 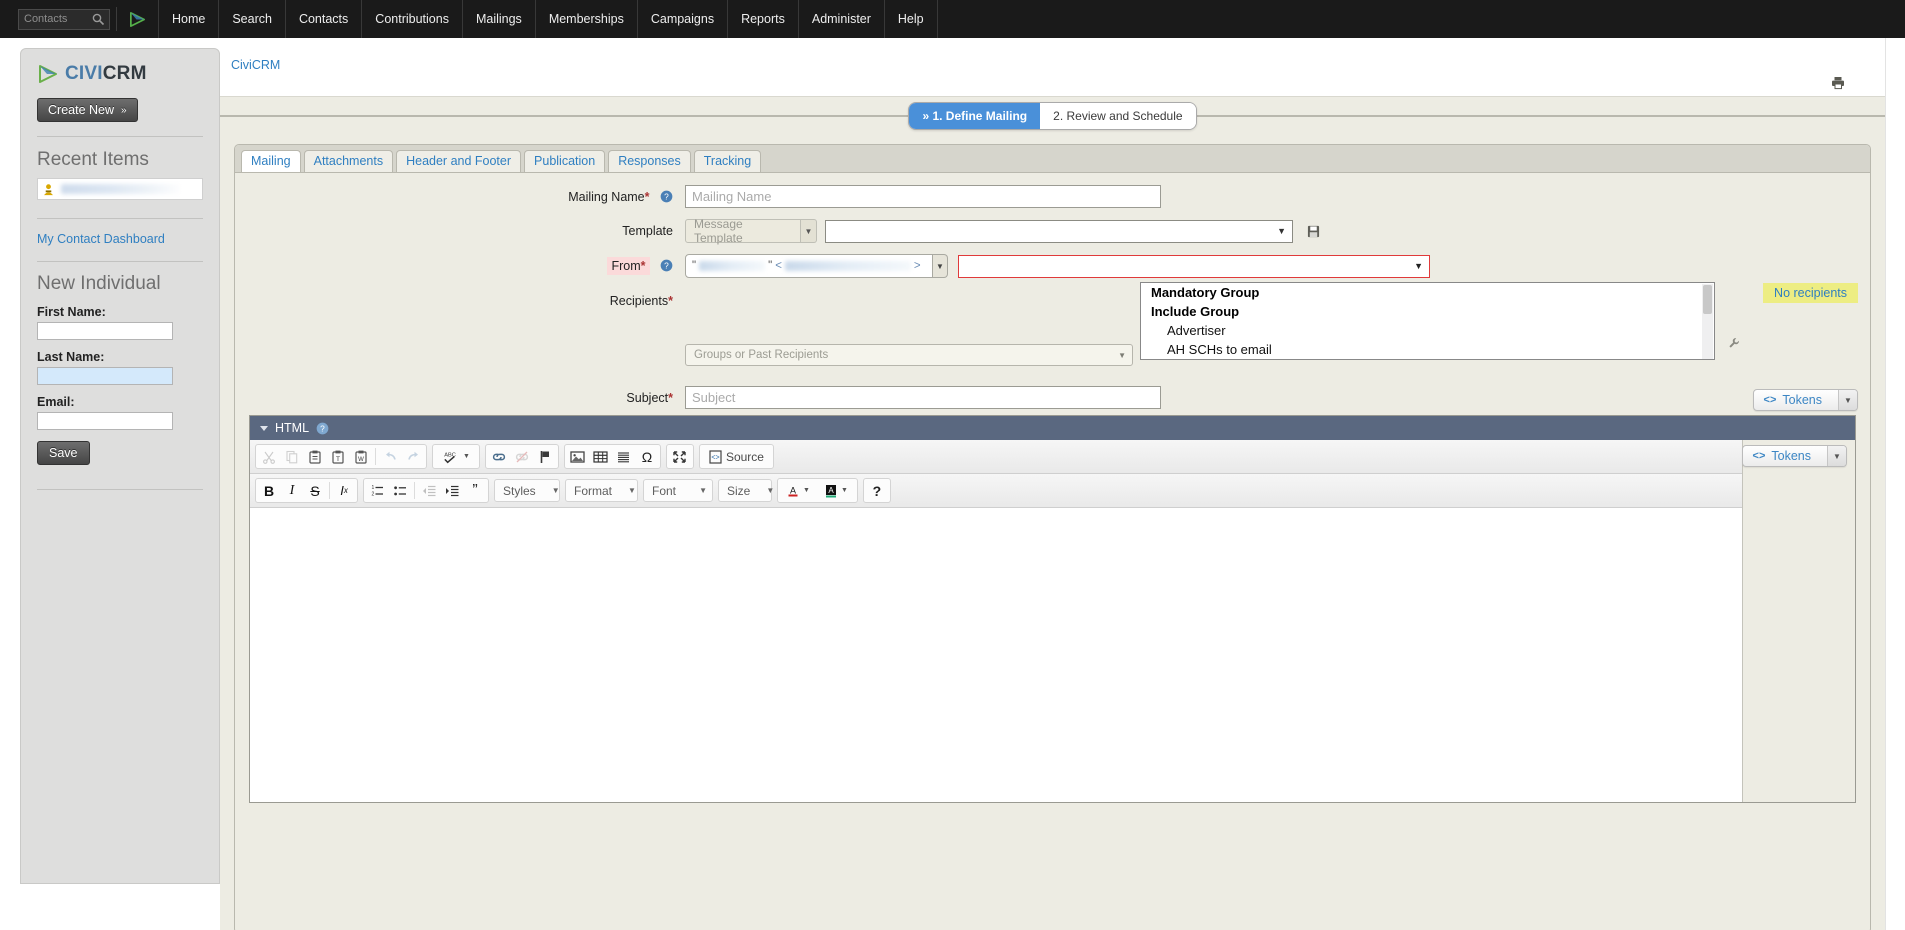 What do you see at coordinates (499, 456) in the screenshot?
I see `link-icon` at bounding box center [499, 456].